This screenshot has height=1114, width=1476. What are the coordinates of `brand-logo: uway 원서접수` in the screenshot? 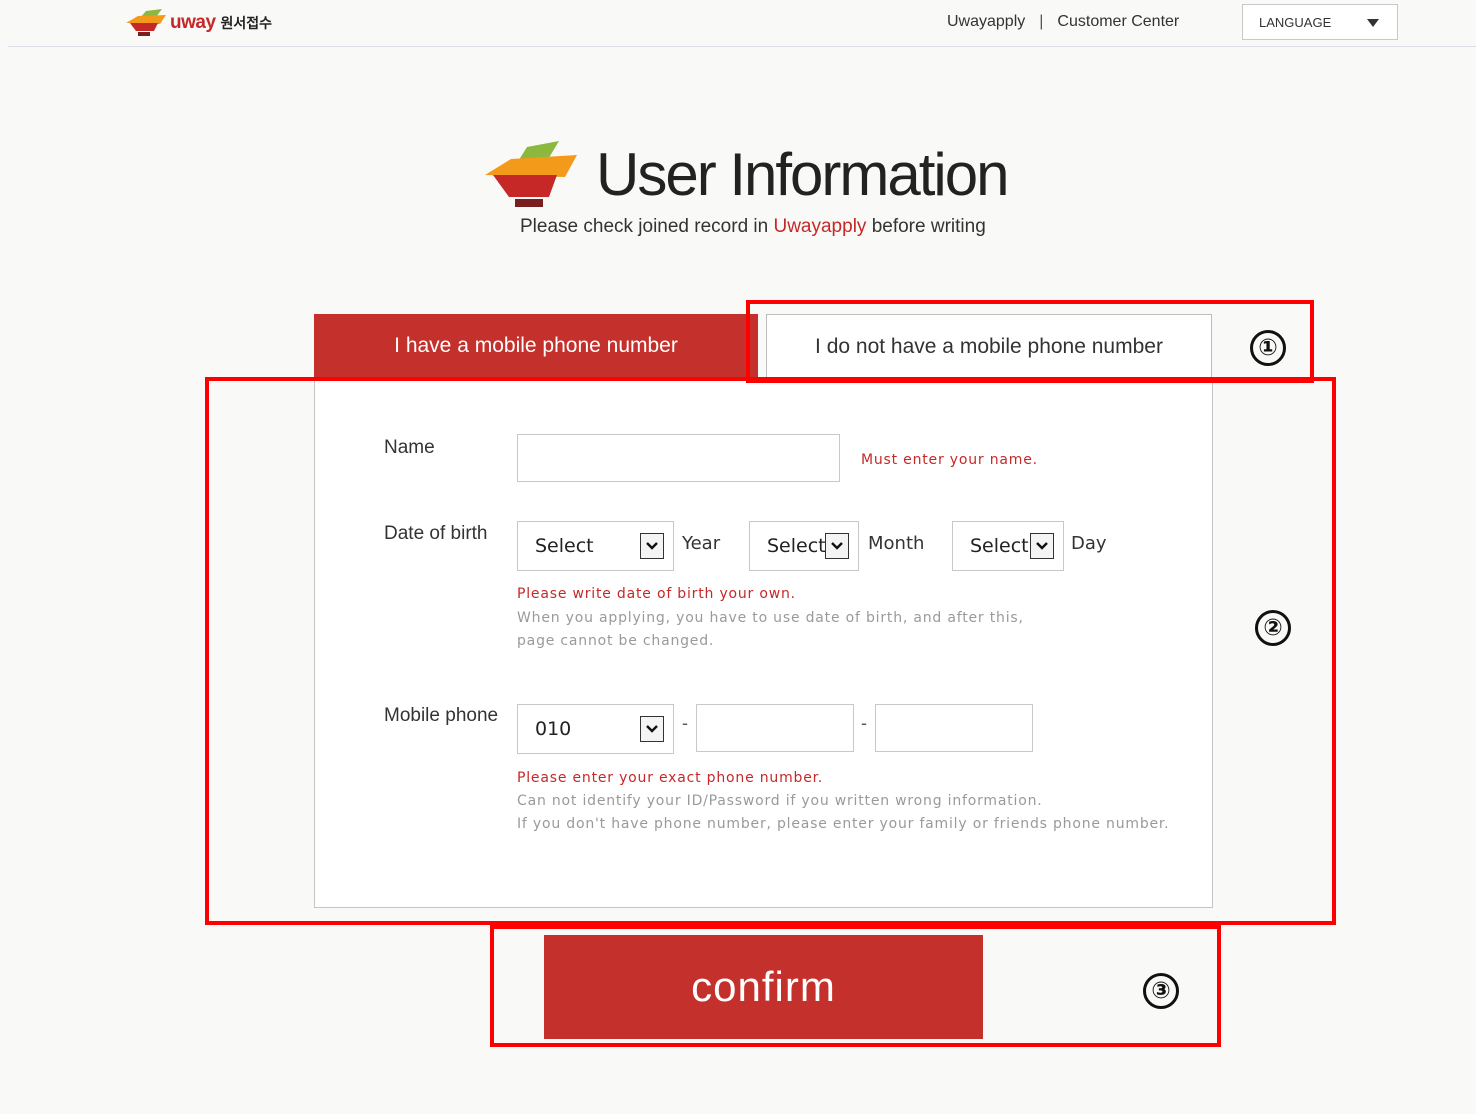 It's located at (199, 23).